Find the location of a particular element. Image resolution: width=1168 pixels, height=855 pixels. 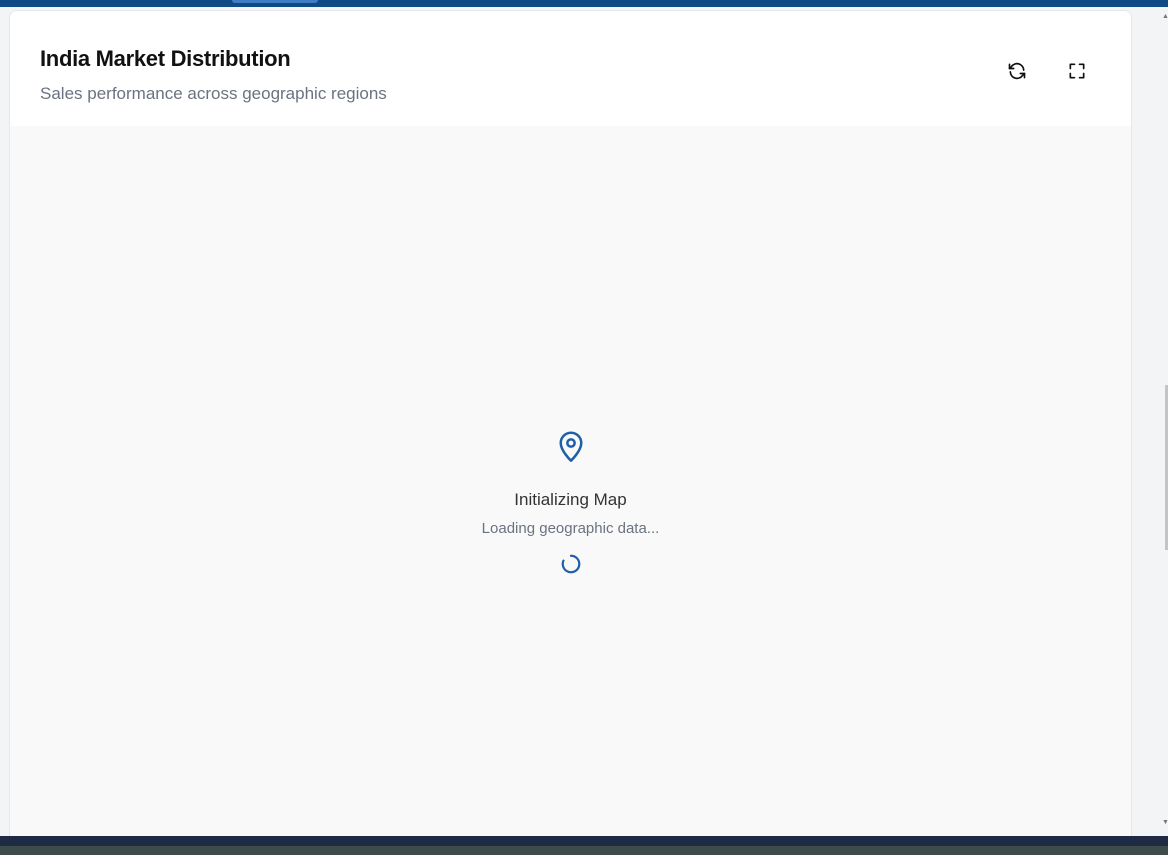

bottom-taskbar-strip is located at coordinates (584, 850).